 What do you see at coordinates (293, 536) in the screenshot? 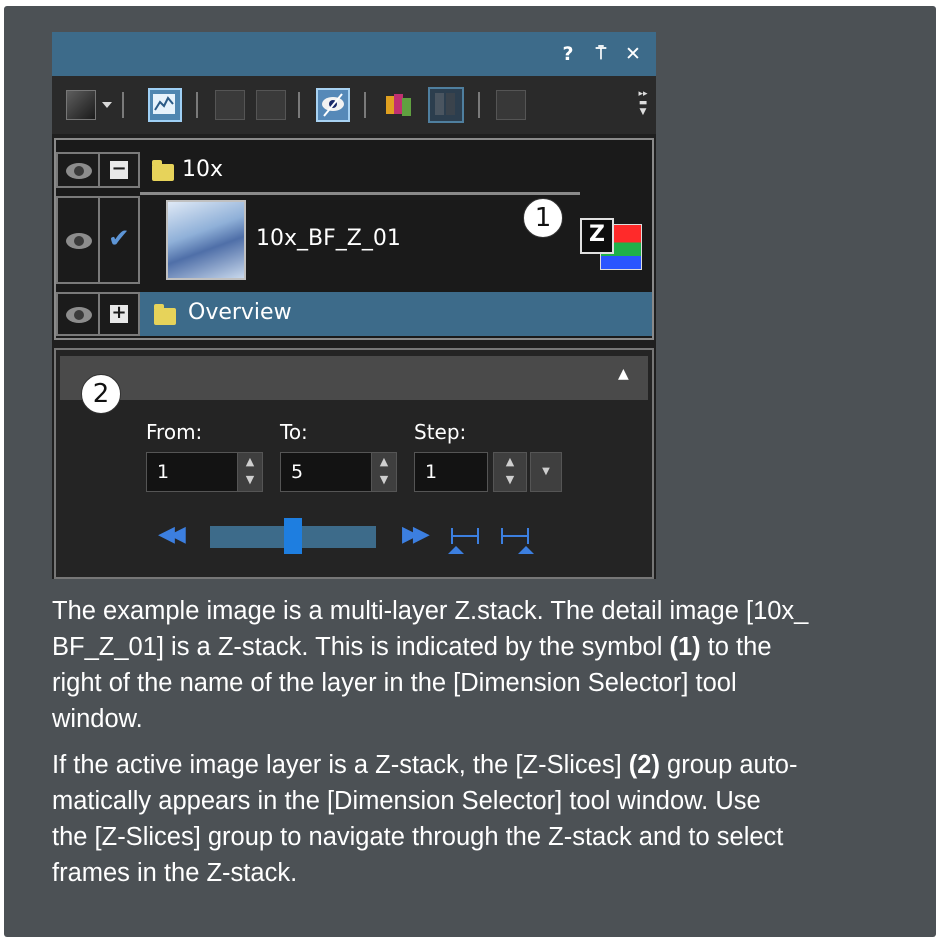
I see `z-slider-thumb` at bounding box center [293, 536].